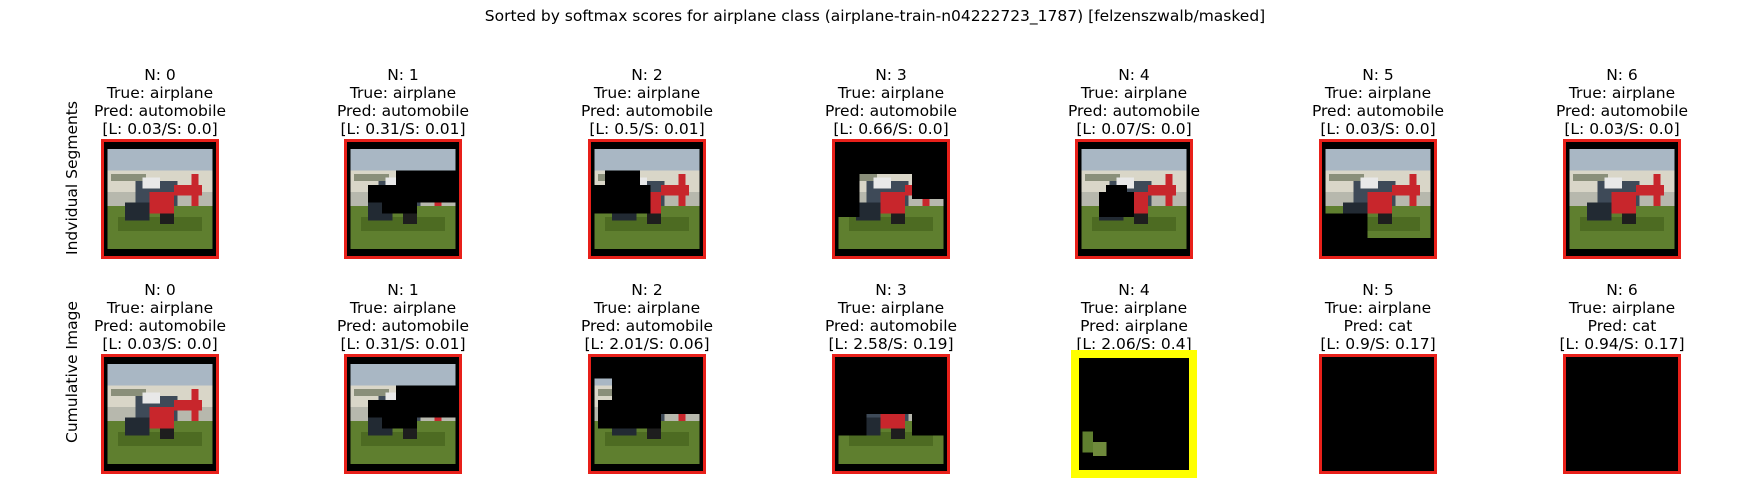  I want to click on row-label-individual-segments: Indvidual Segments, so click(72, 178).